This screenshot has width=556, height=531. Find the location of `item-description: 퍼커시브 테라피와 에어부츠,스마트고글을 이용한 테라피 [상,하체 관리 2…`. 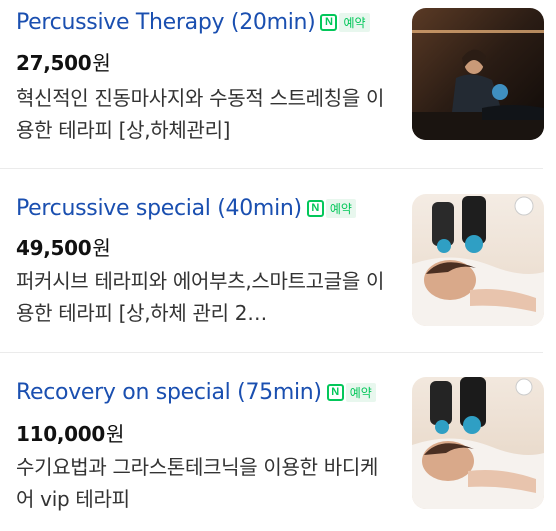

item-description: 퍼커시브 테라피와 에어부츠,스마트고글을 이용한 테라피 [상,하체 관리 2… is located at coordinates (200, 297).